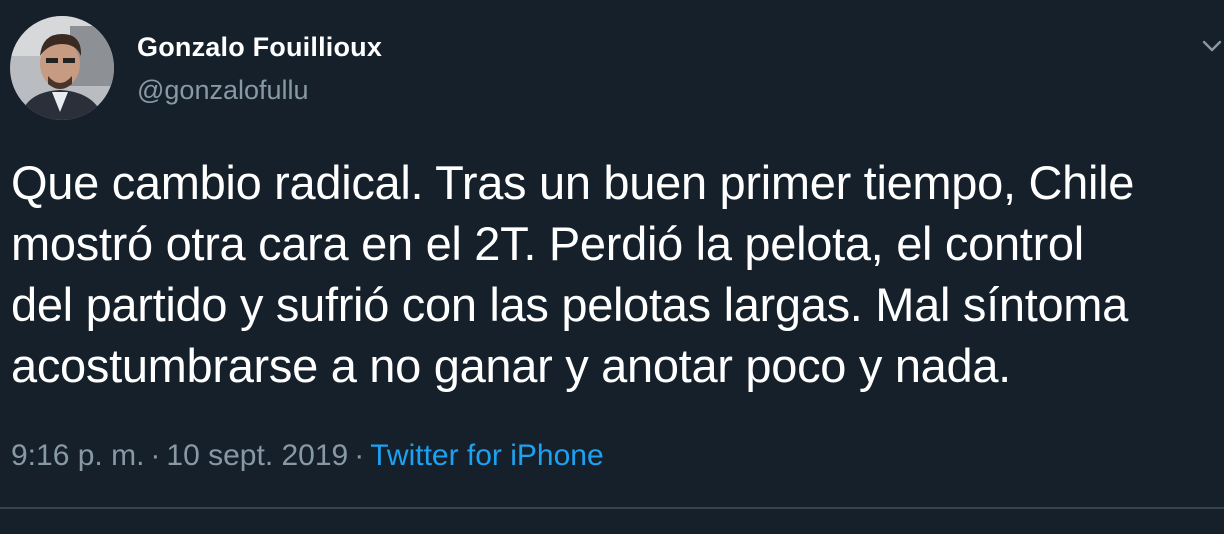 This screenshot has height=534, width=1224. I want to click on avatar-image, so click(62, 68).